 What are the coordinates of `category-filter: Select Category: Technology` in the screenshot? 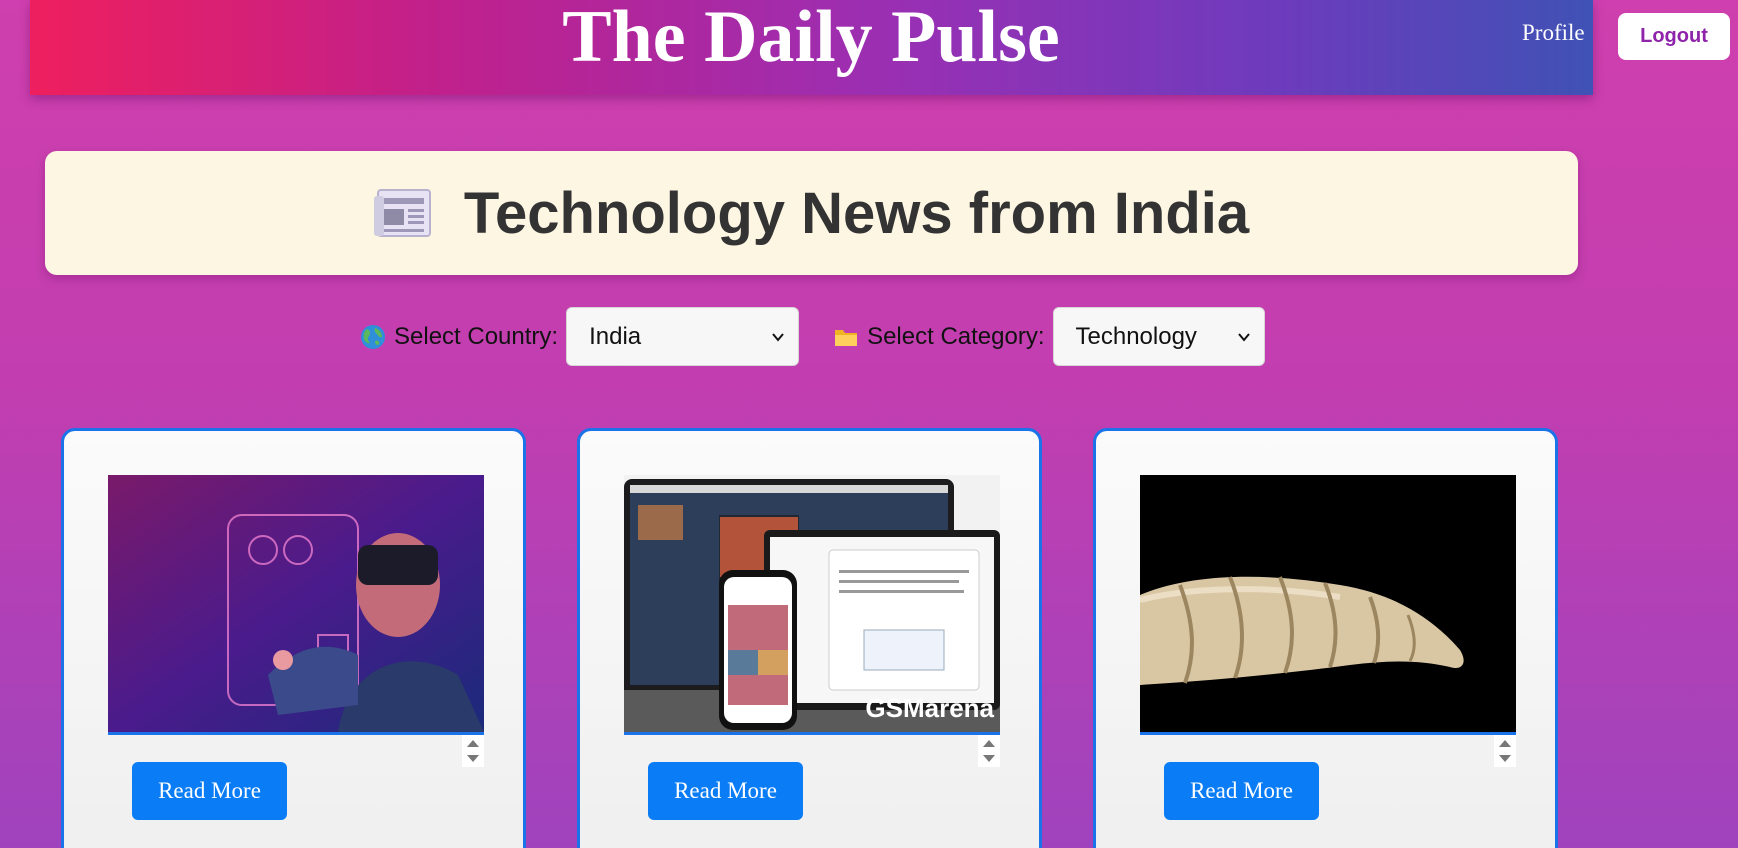 It's located at (1049, 336).